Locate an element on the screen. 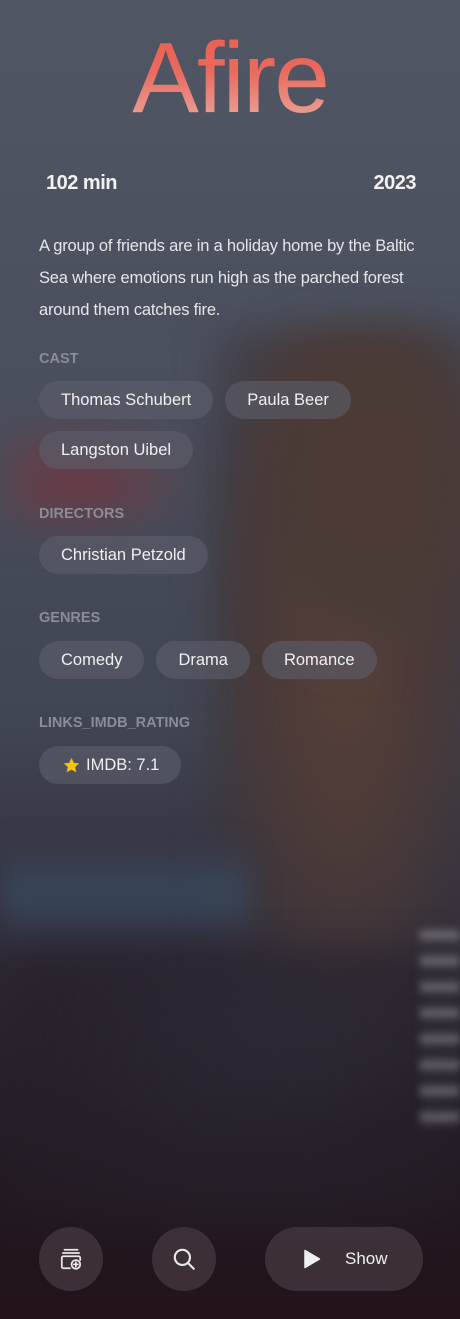 This screenshot has width=460, height=1319. cast-chip: Langston Uibel is located at coordinates (116, 450).